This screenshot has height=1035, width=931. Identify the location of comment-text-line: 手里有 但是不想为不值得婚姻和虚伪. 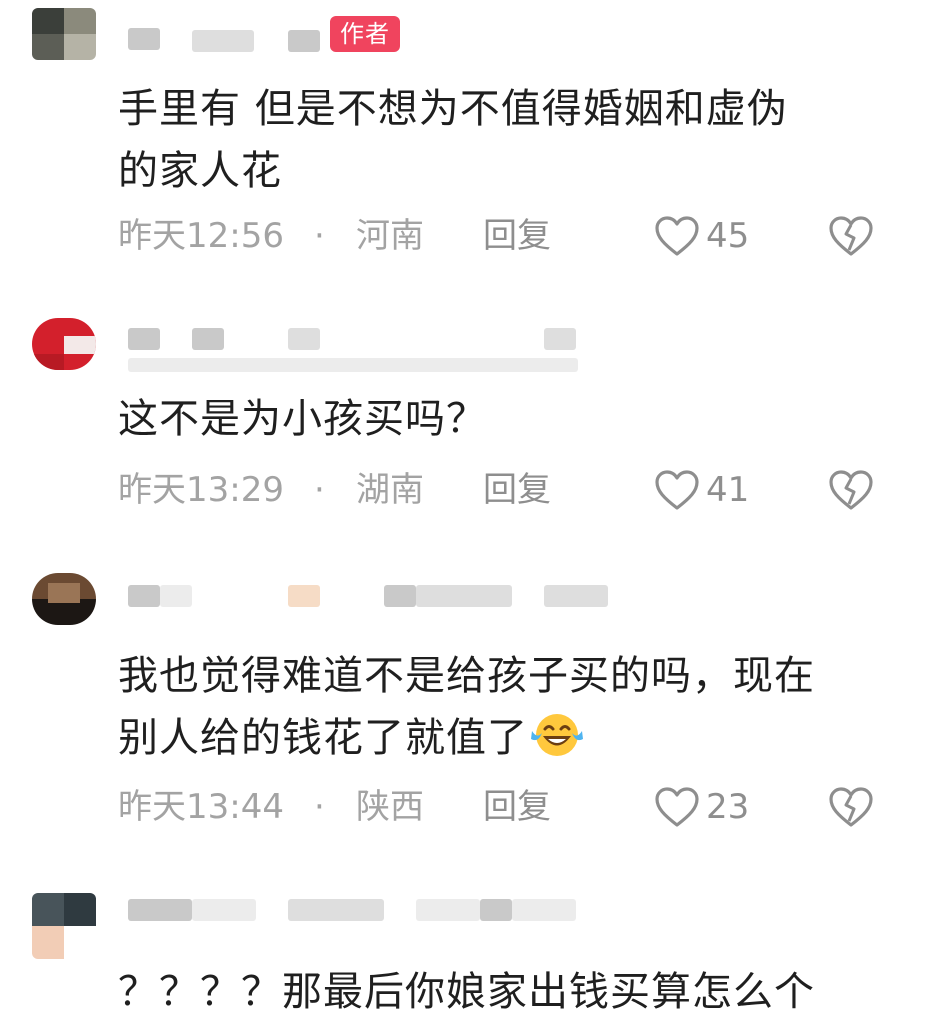
(453, 109).